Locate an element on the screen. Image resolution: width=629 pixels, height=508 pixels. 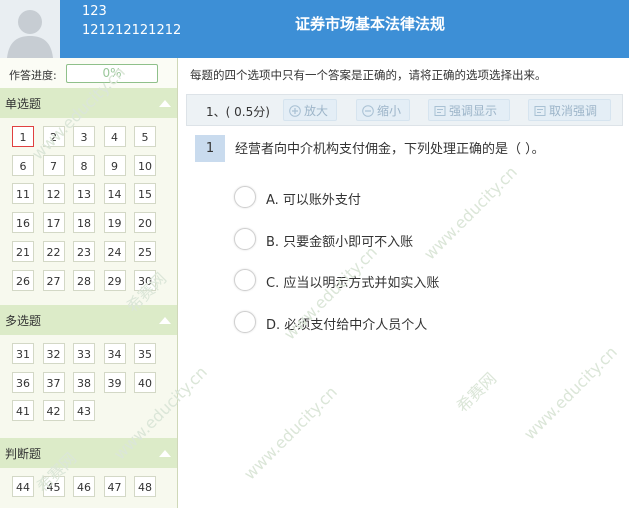
question-nav-button: 7 is located at coordinates (53, 165).